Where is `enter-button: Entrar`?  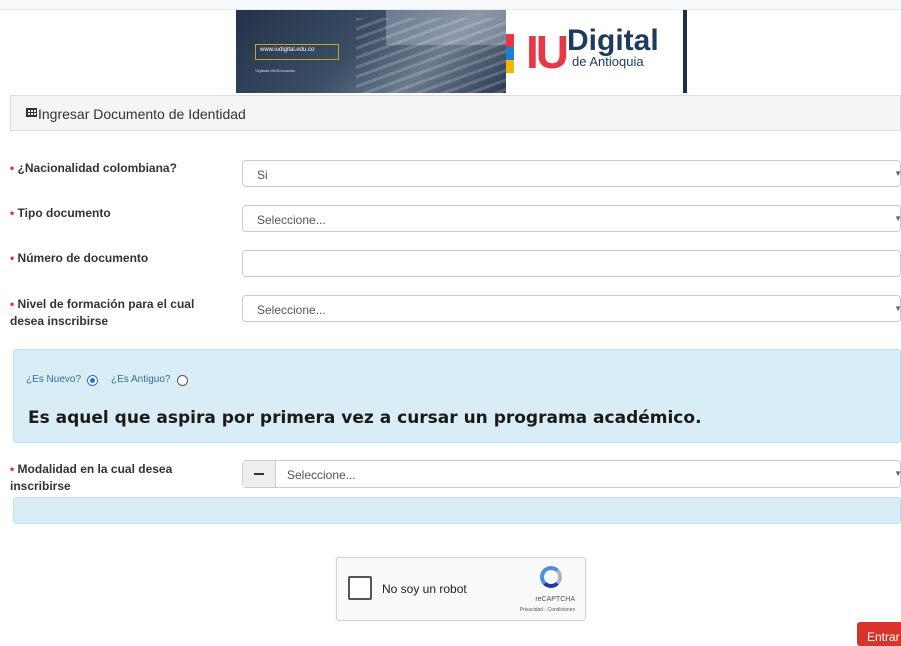 enter-button: Entrar is located at coordinates (879, 634).